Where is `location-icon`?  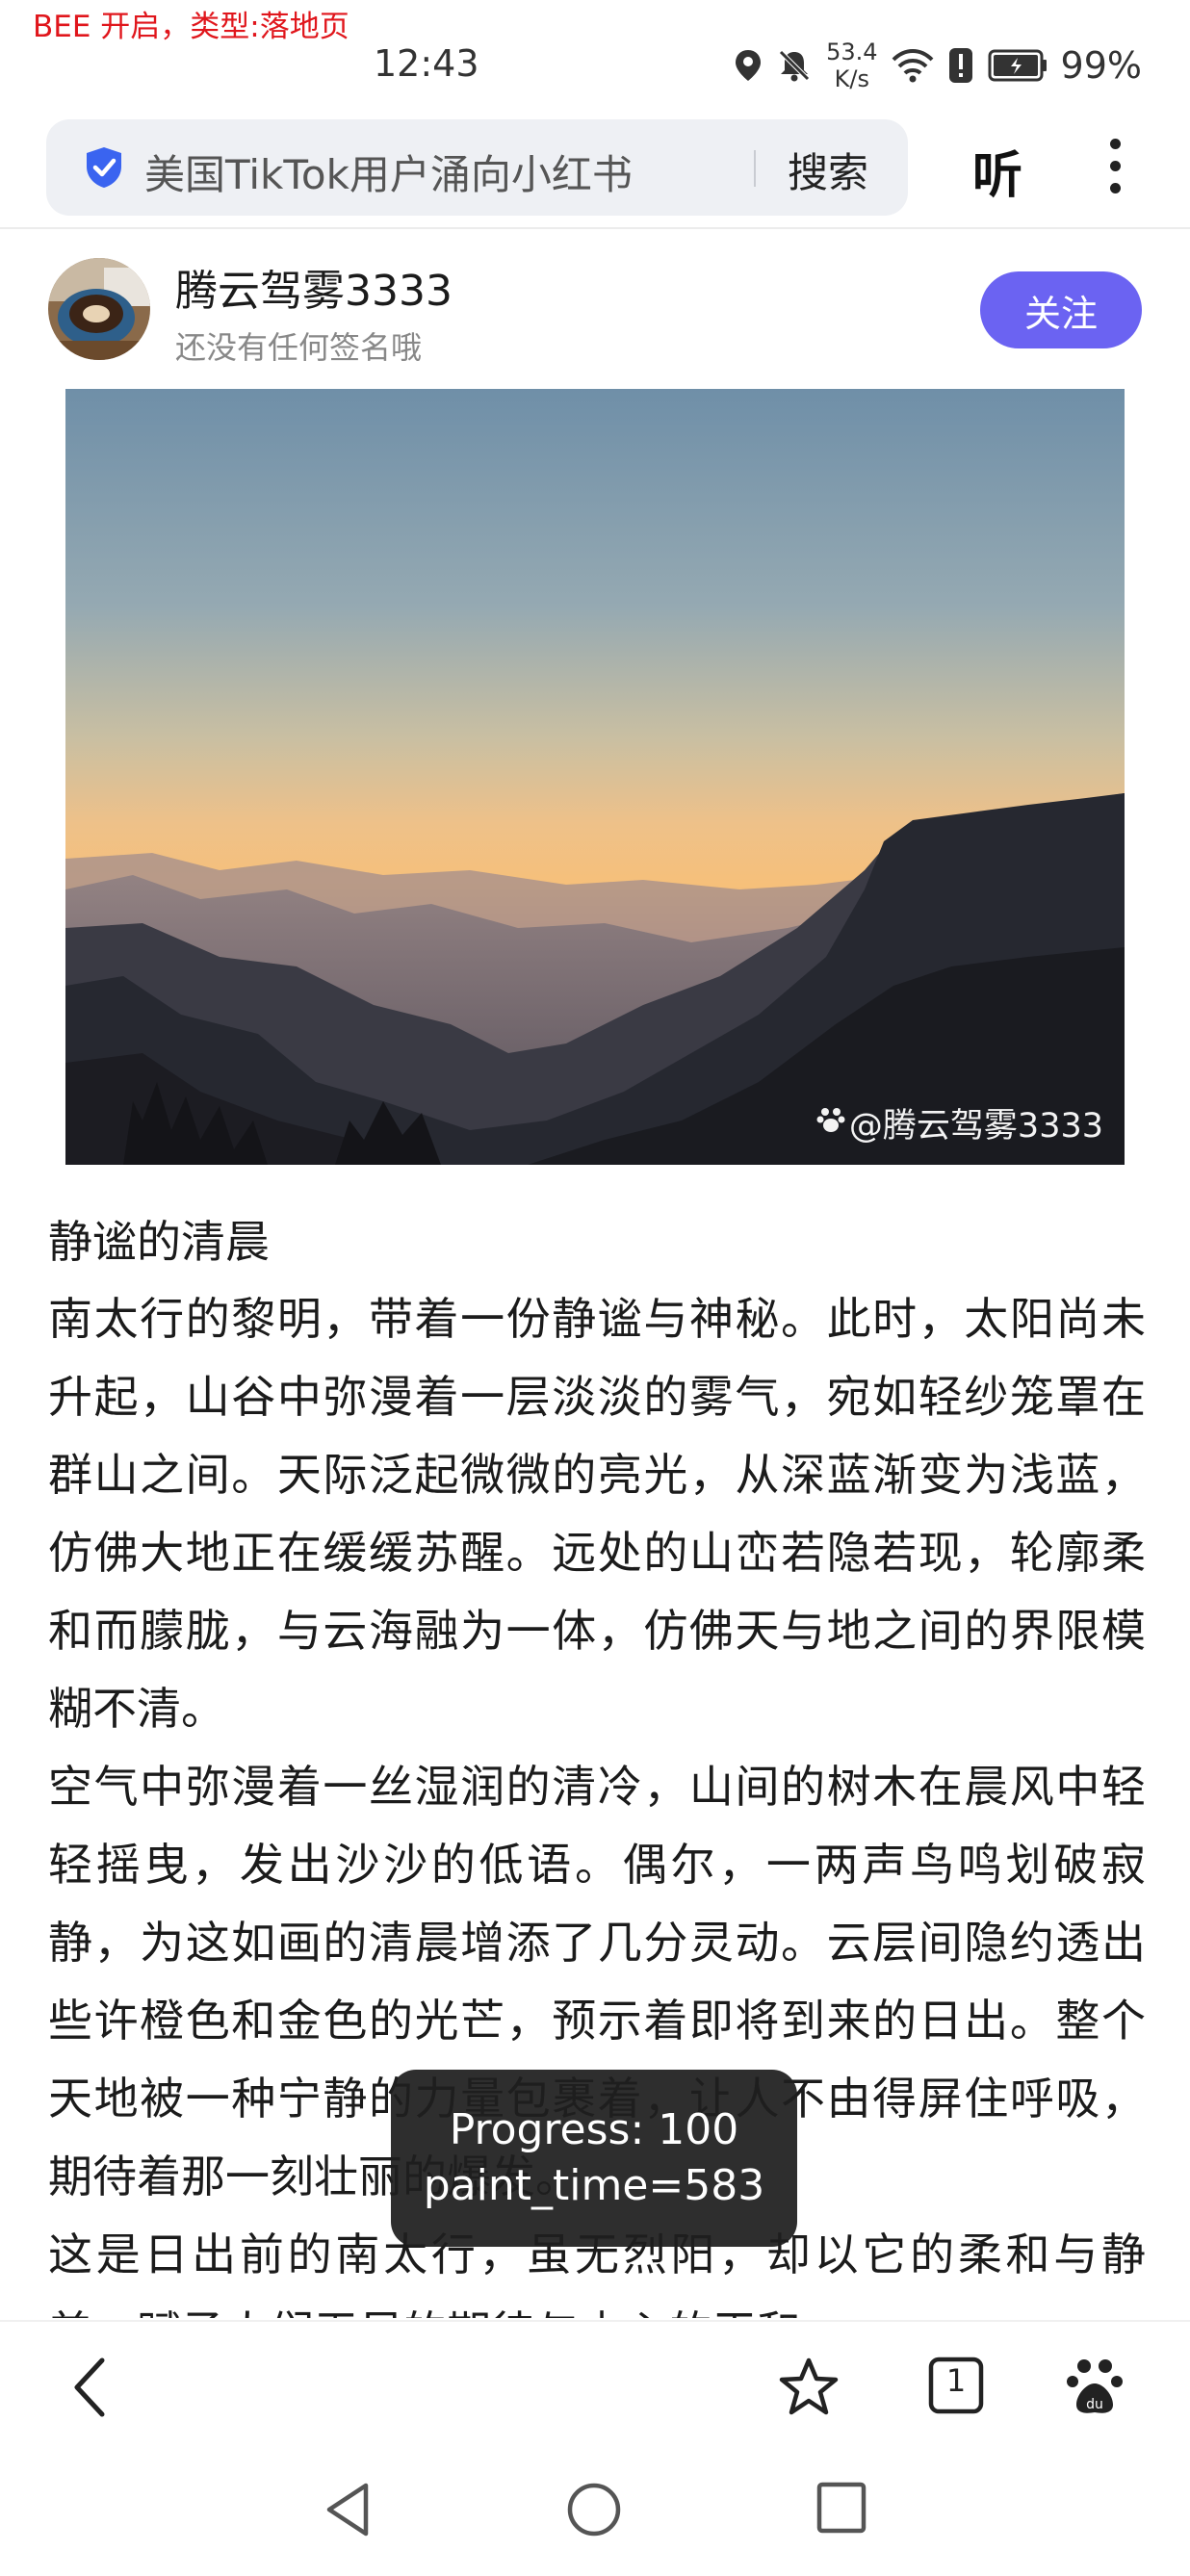 location-icon is located at coordinates (749, 65).